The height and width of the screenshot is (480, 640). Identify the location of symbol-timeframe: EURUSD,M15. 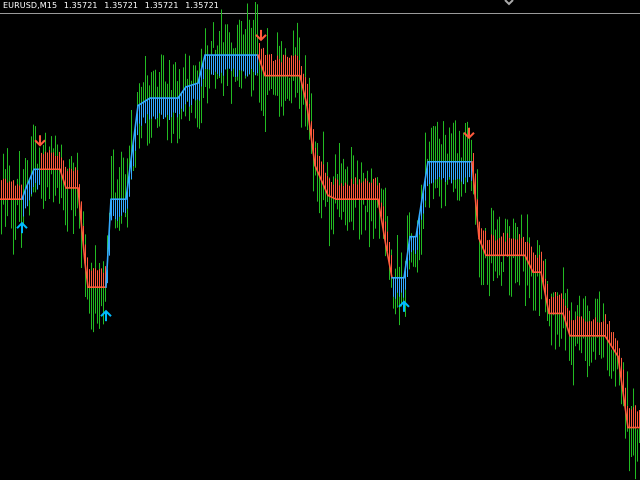
(30, 5).